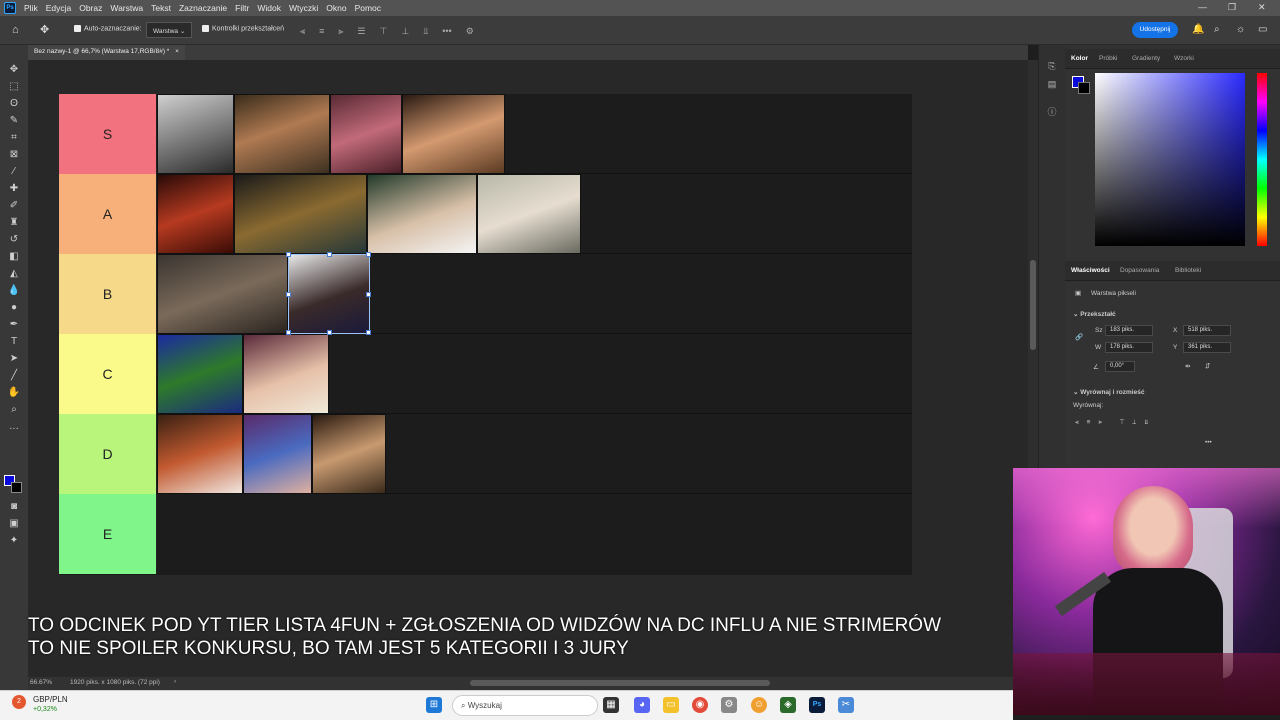  Describe the element at coordinates (321, 31) in the screenshot. I see `align-hcenter-icon: ≡` at that location.